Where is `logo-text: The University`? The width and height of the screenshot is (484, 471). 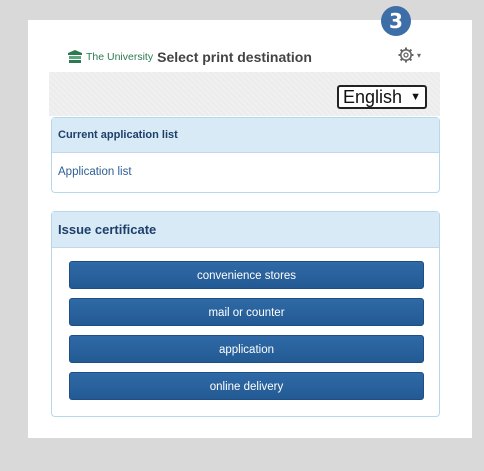
logo-text: The University is located at coordinates (120, 57).